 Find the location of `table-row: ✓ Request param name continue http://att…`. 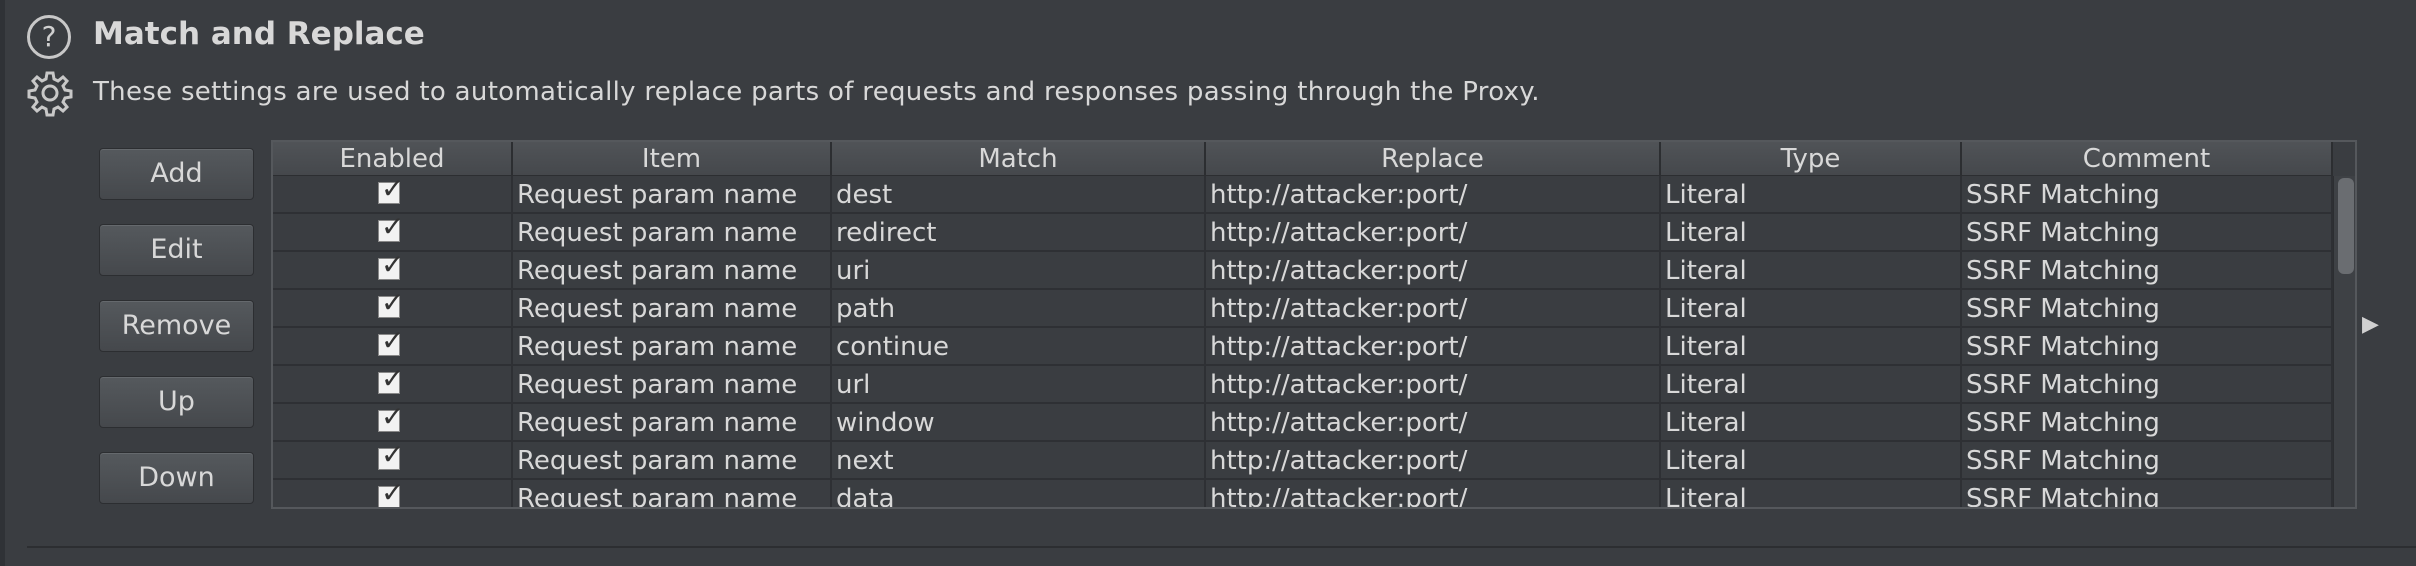

table-row: ✓ Request param name continue http://att… is located at coordinates (1303, 347).